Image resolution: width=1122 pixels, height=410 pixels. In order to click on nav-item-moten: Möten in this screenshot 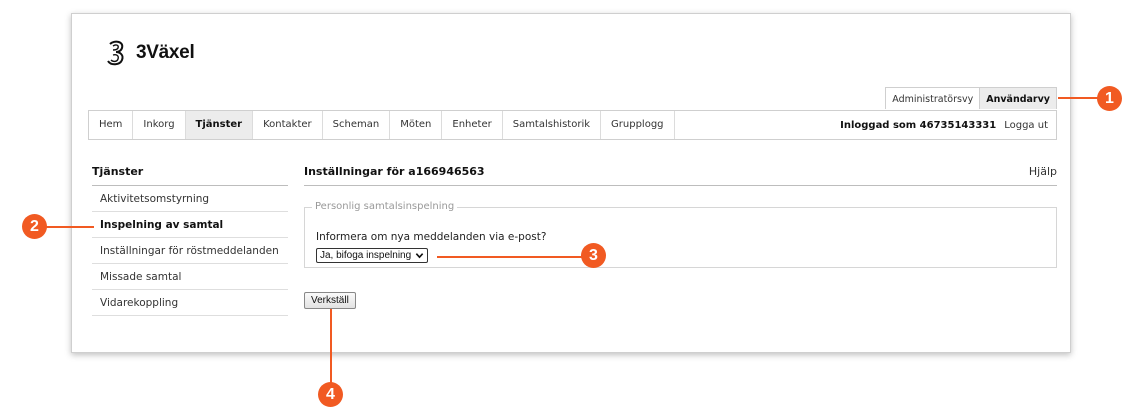, I will do `click(416, 125)`.